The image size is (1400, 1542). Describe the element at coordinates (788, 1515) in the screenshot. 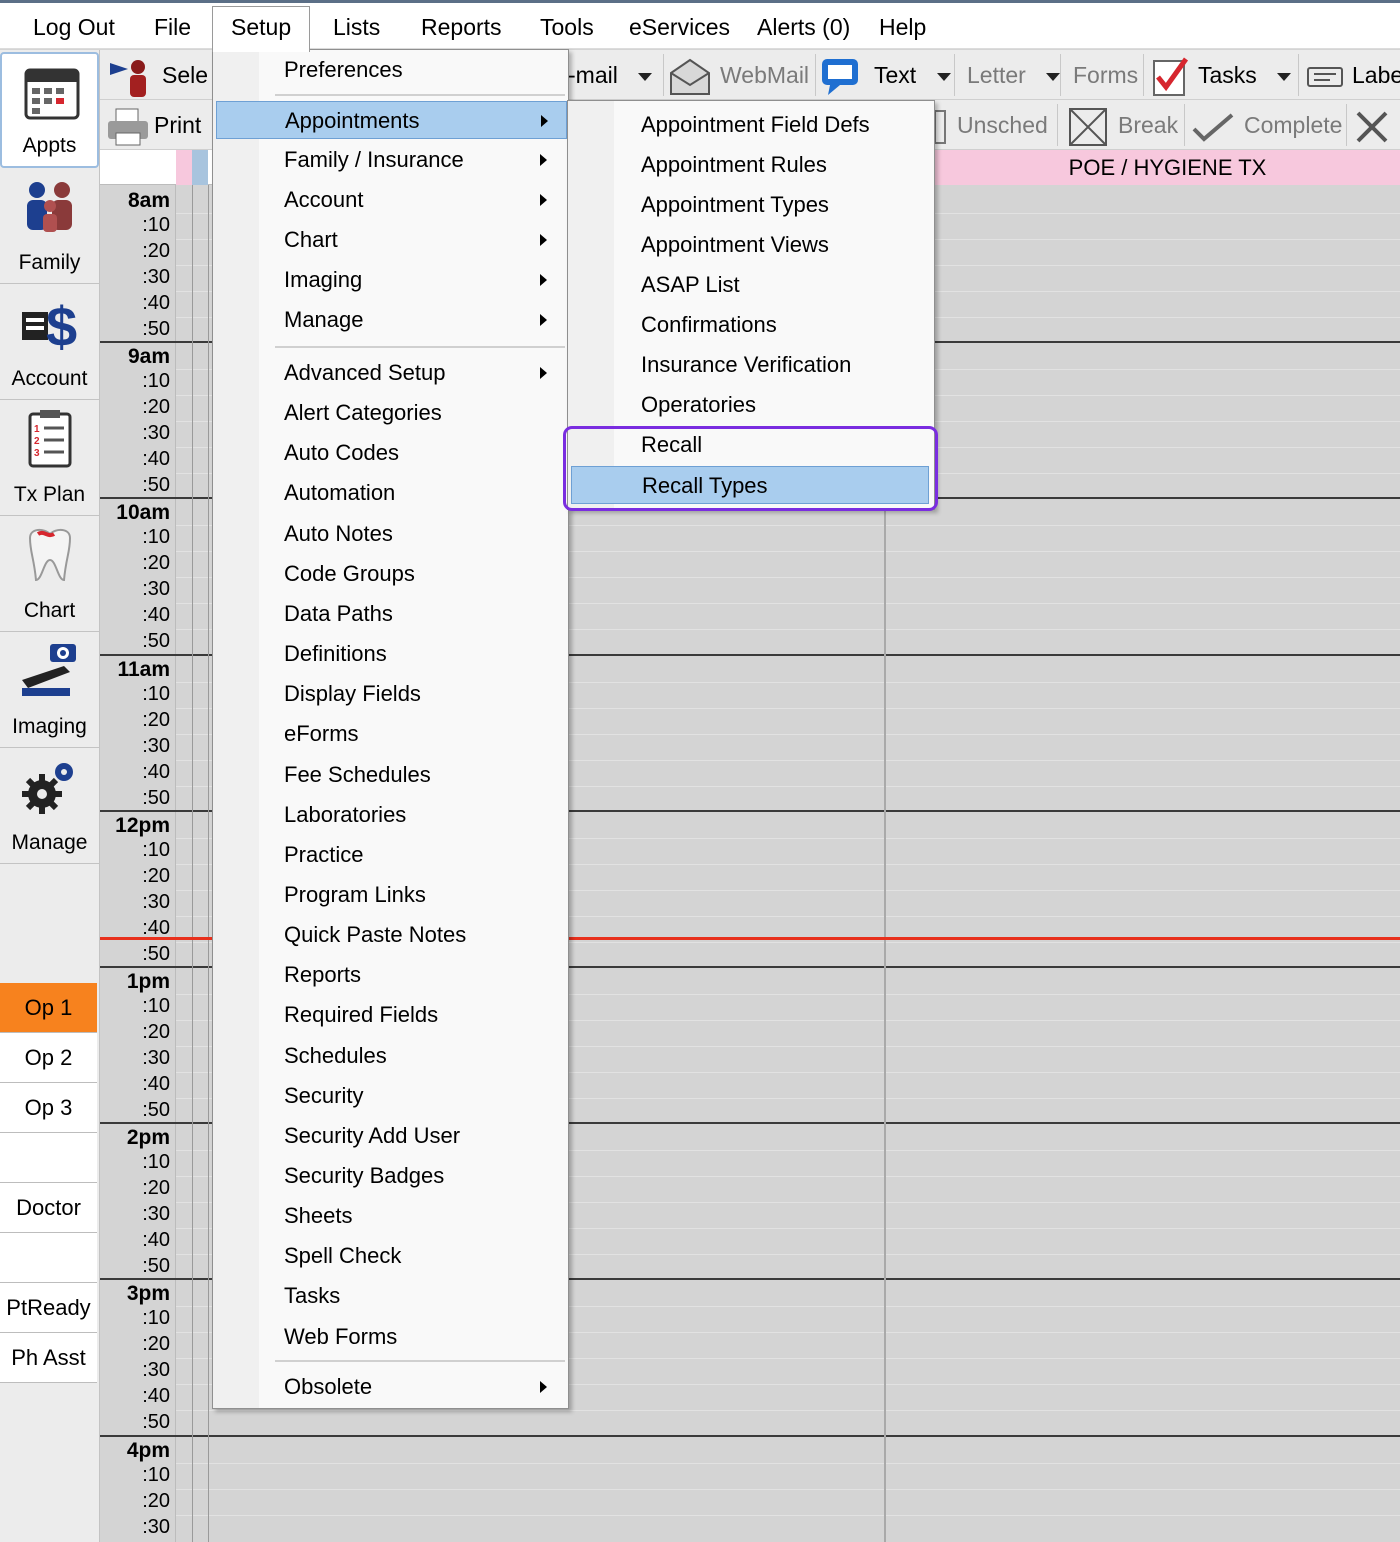

I see `slot-gridline` at that location.